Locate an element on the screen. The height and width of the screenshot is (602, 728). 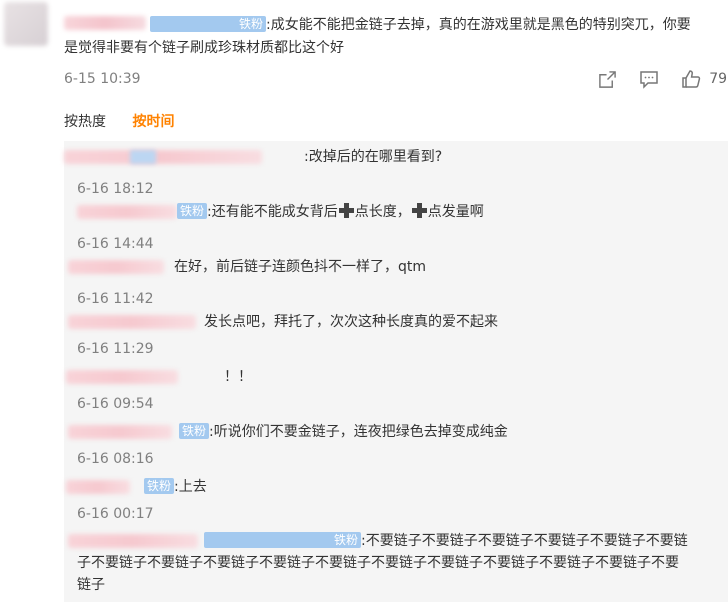
reply-text: ！！ is located at coordinates (238, 377).